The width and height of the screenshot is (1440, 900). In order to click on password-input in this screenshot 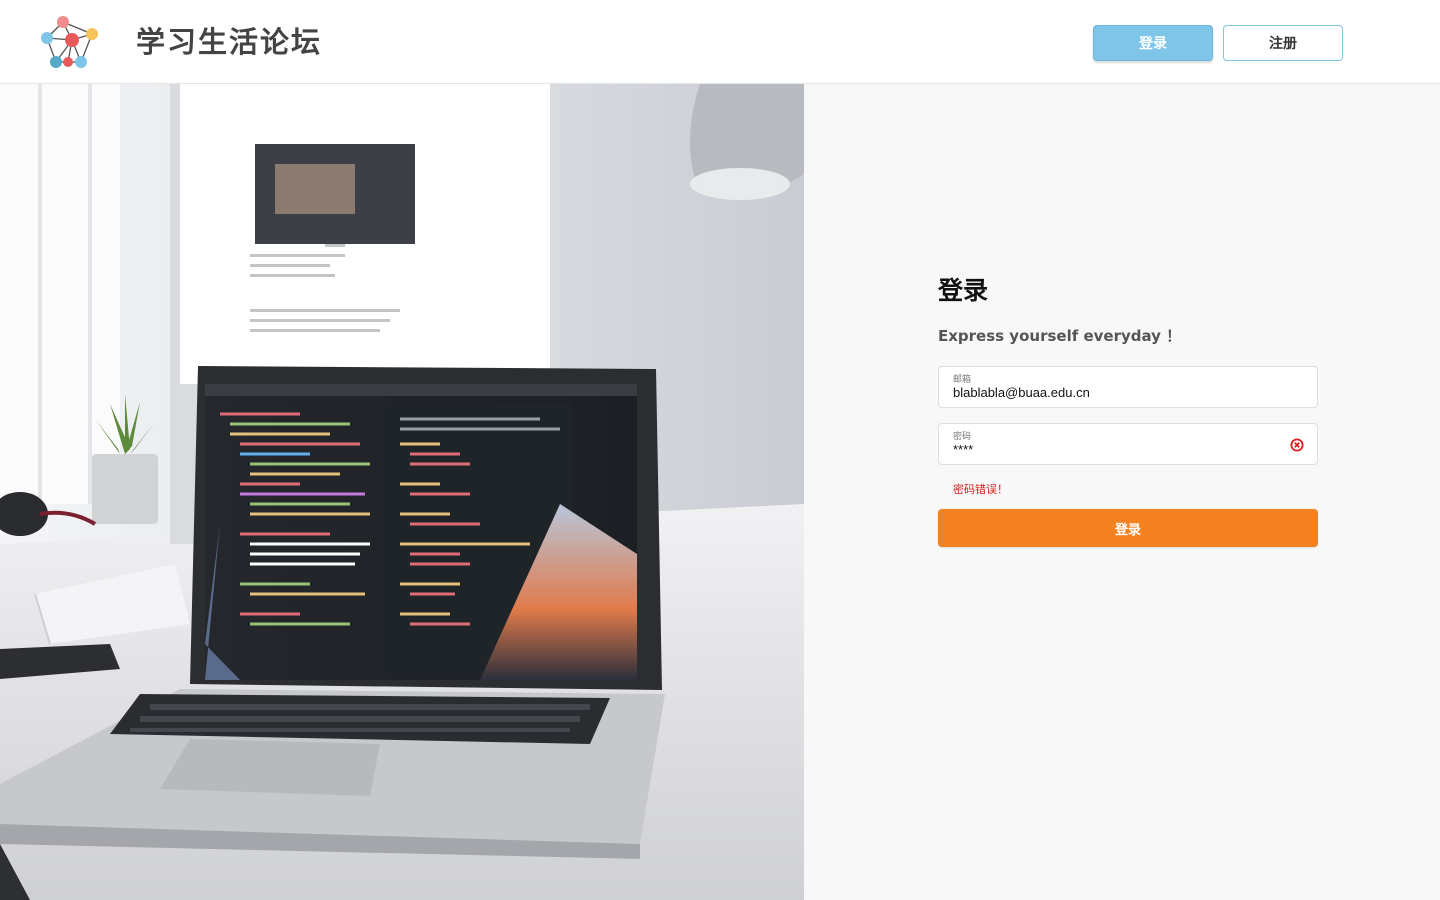, I will do `click(1118, 450)`.